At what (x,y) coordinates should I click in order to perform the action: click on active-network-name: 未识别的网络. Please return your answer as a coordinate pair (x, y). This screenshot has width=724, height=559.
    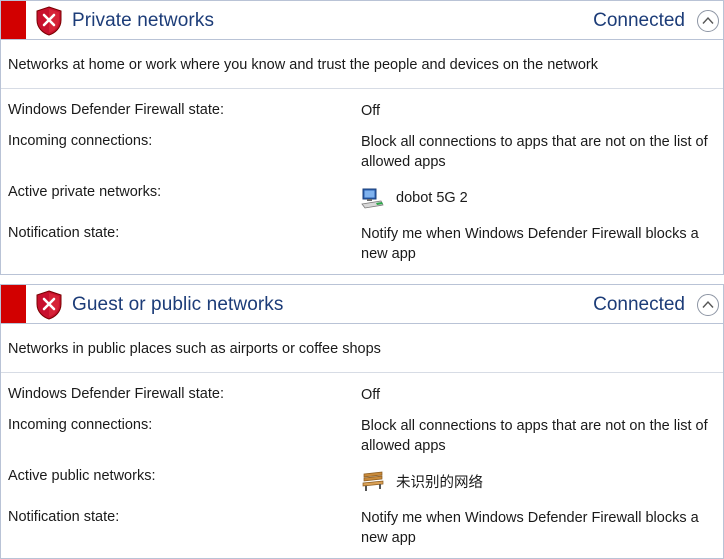
    Looking at the image, I should click on (439, 482).